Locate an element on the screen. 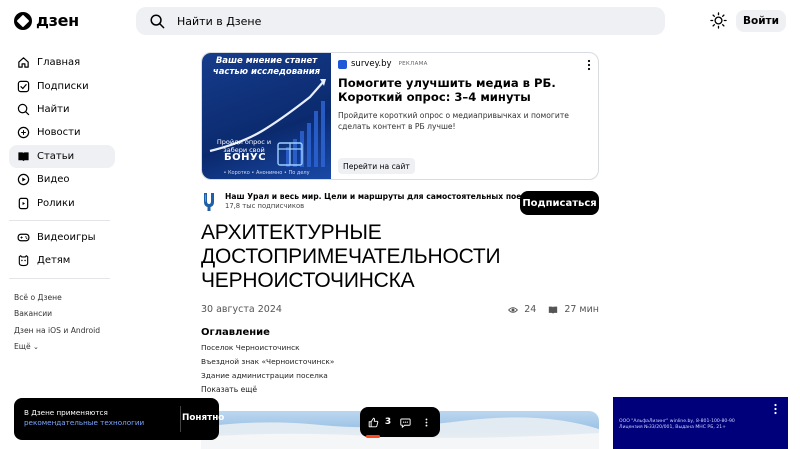 This screenshot has height=449, width=800. toc-item: Въездной знак «Черноисточинск» is located at coordinates (267, 364).